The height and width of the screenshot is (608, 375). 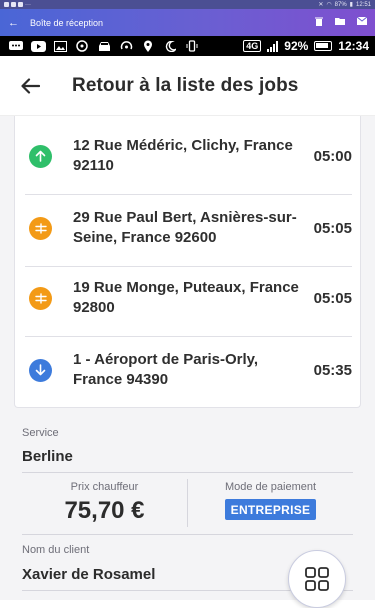 What do you see at coordinates (192, 46) in the screenshot?
I see `vibrate-icon` at bounding box center [192, 46].